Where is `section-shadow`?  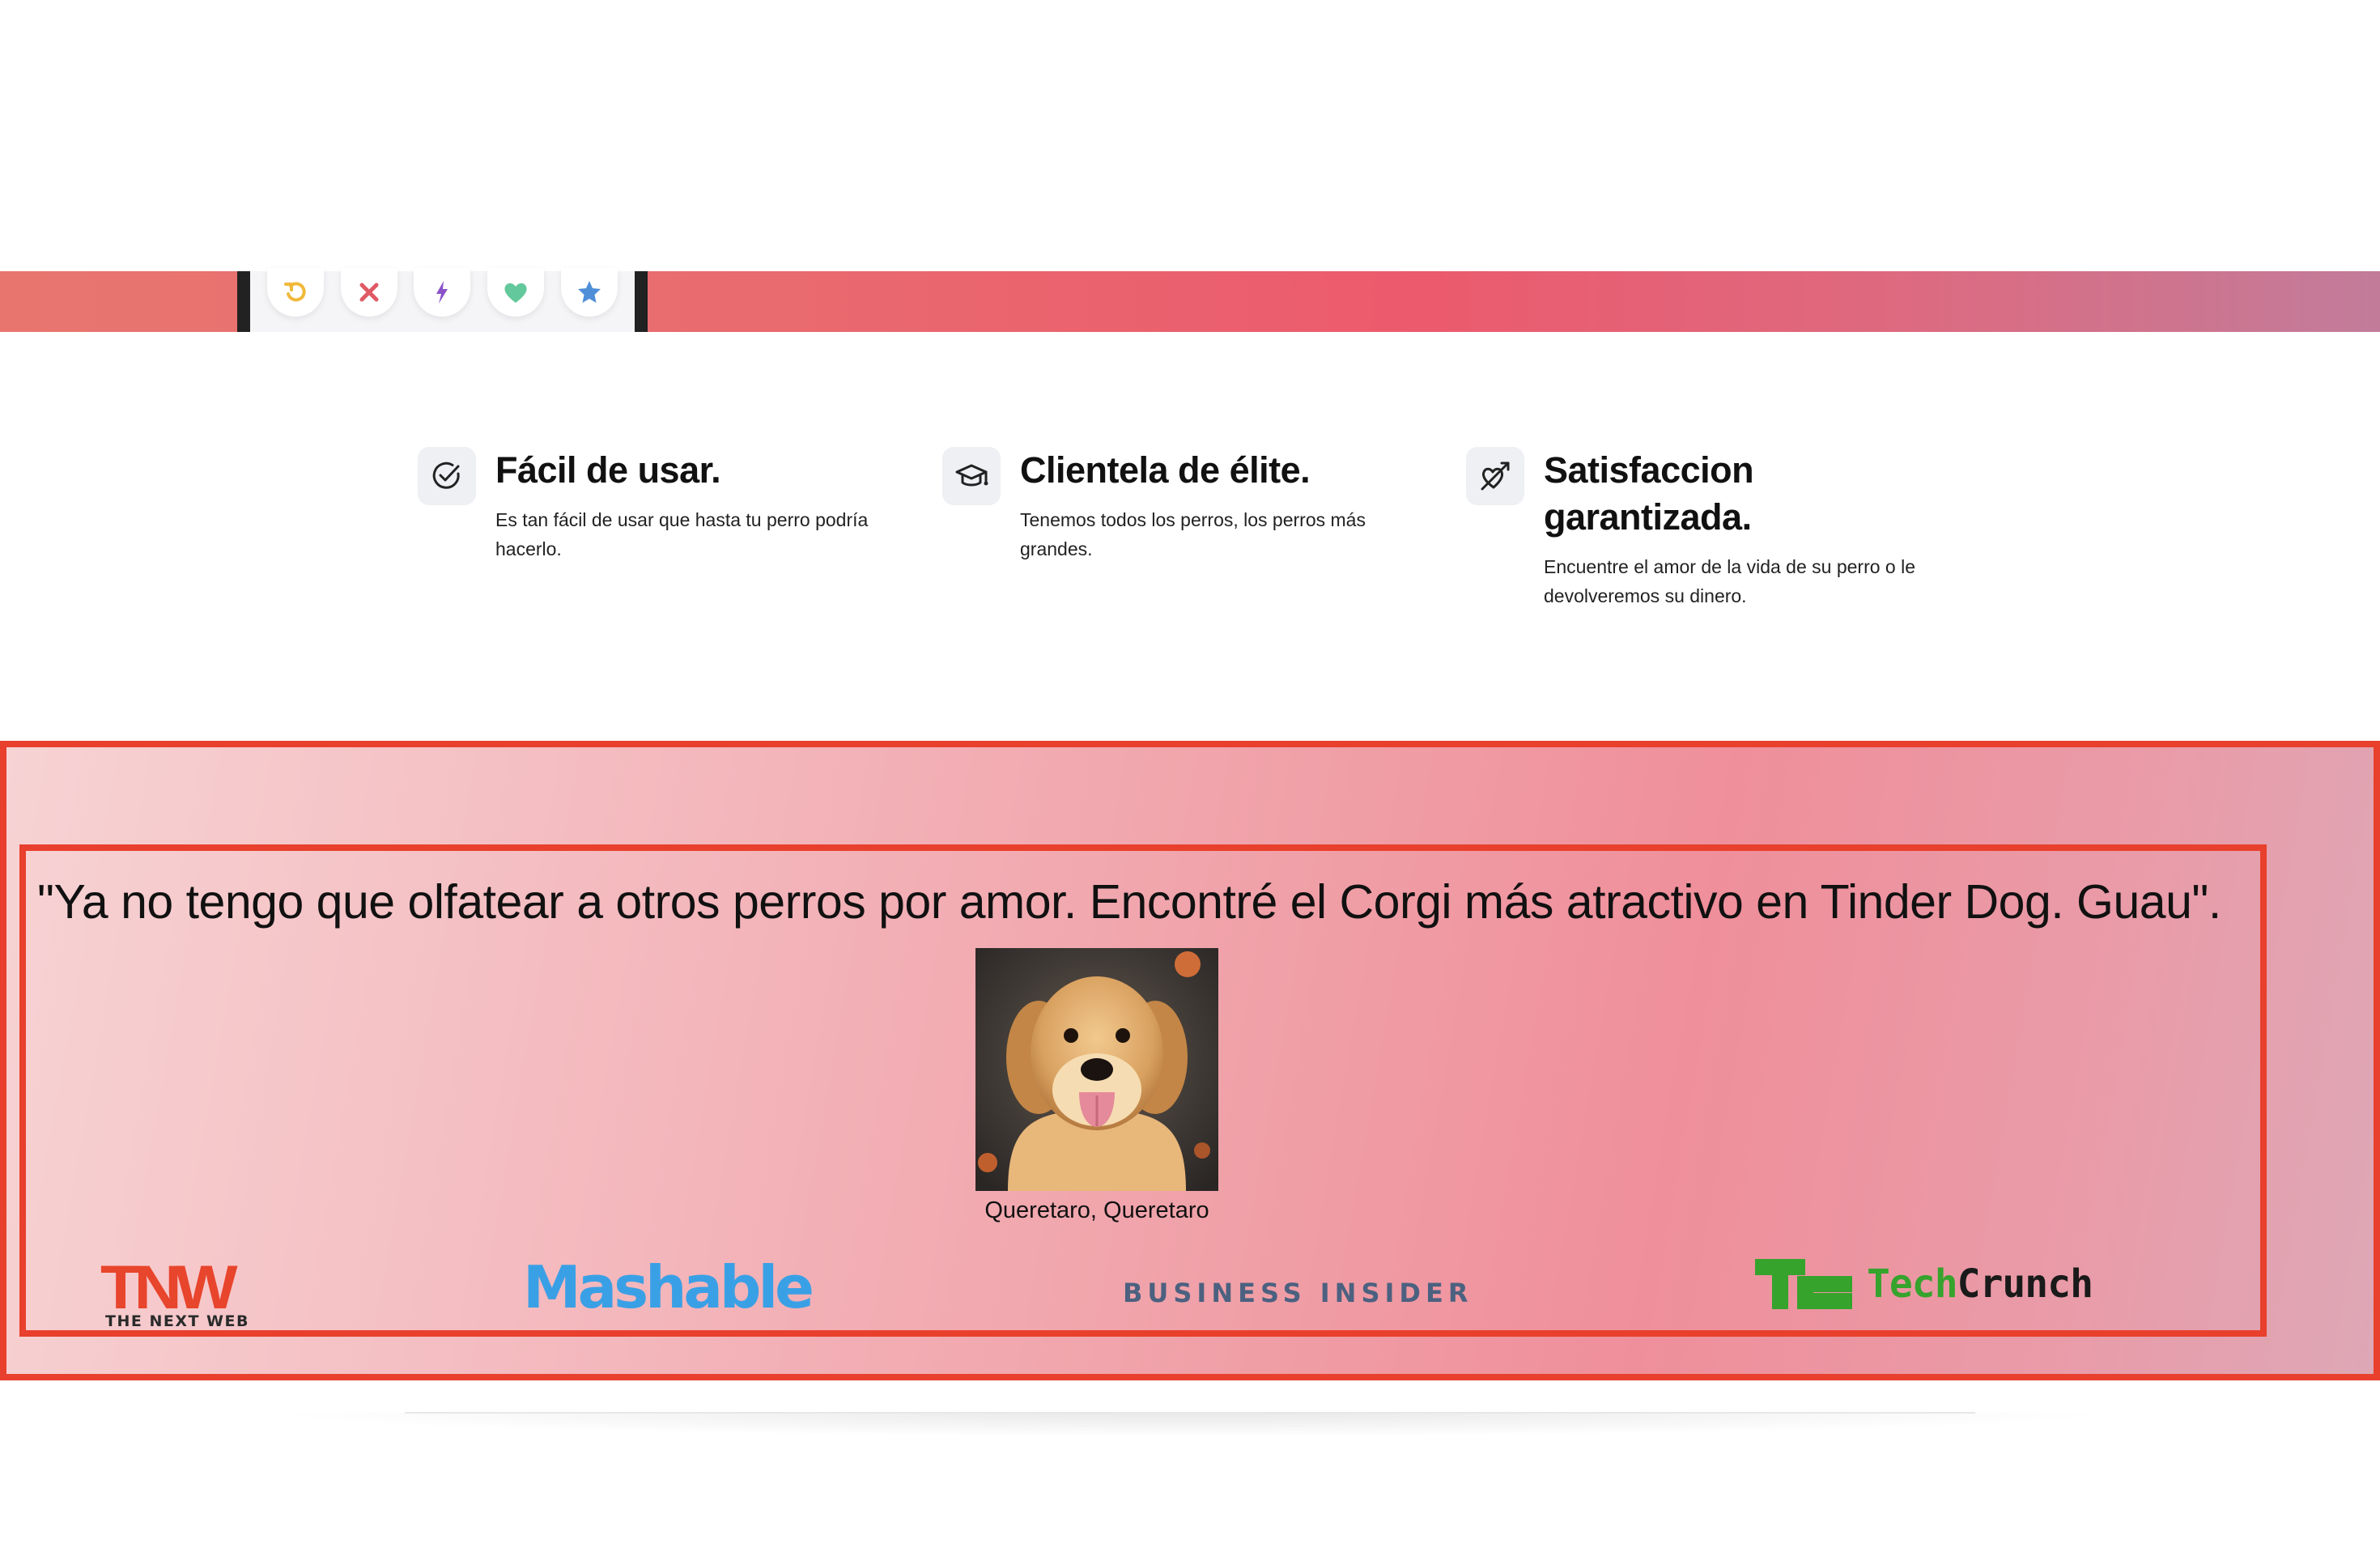 section-shadow is located at coordinates (1190, 1425).